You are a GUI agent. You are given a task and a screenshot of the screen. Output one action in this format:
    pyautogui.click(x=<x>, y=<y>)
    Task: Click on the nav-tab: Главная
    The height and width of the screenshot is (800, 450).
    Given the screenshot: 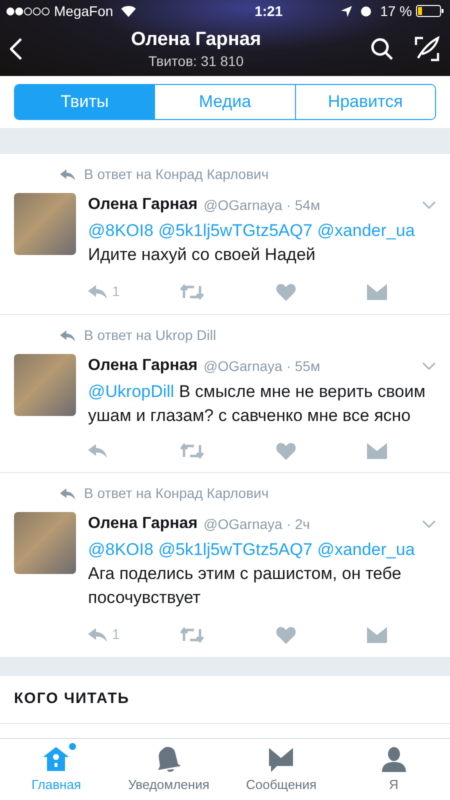 What is the action you would take?
    pyautogui.click(x=56, y=769)
    